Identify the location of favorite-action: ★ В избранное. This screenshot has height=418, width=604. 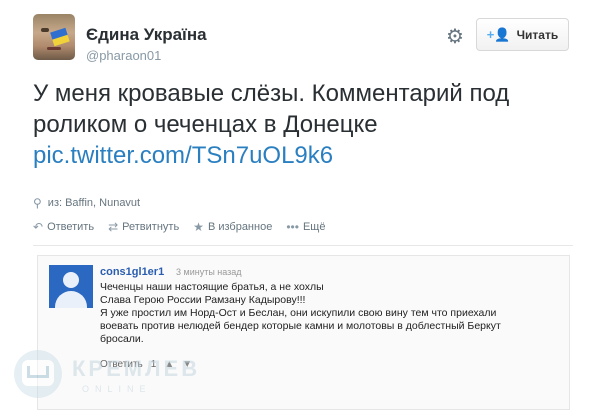
(232, 227).